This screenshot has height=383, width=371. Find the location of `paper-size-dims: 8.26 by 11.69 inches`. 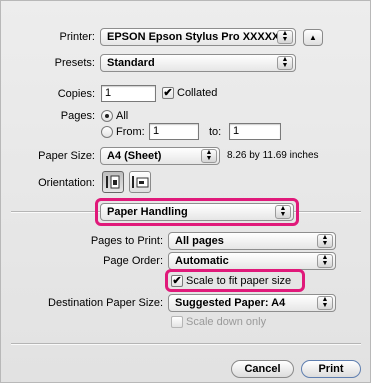

paper-size-dims: 8.26 by 11.69 inches is located at coordinates (273, 155).